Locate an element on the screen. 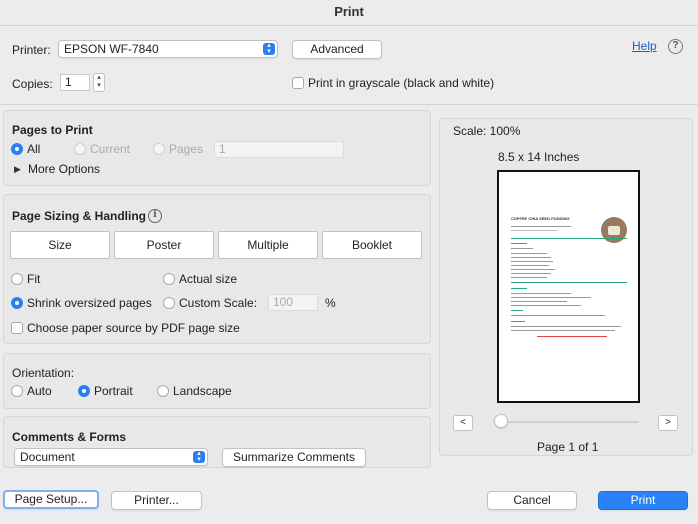 The image size is (698, 524). landscape-label: Landscape is located at coordinates (202, 391).